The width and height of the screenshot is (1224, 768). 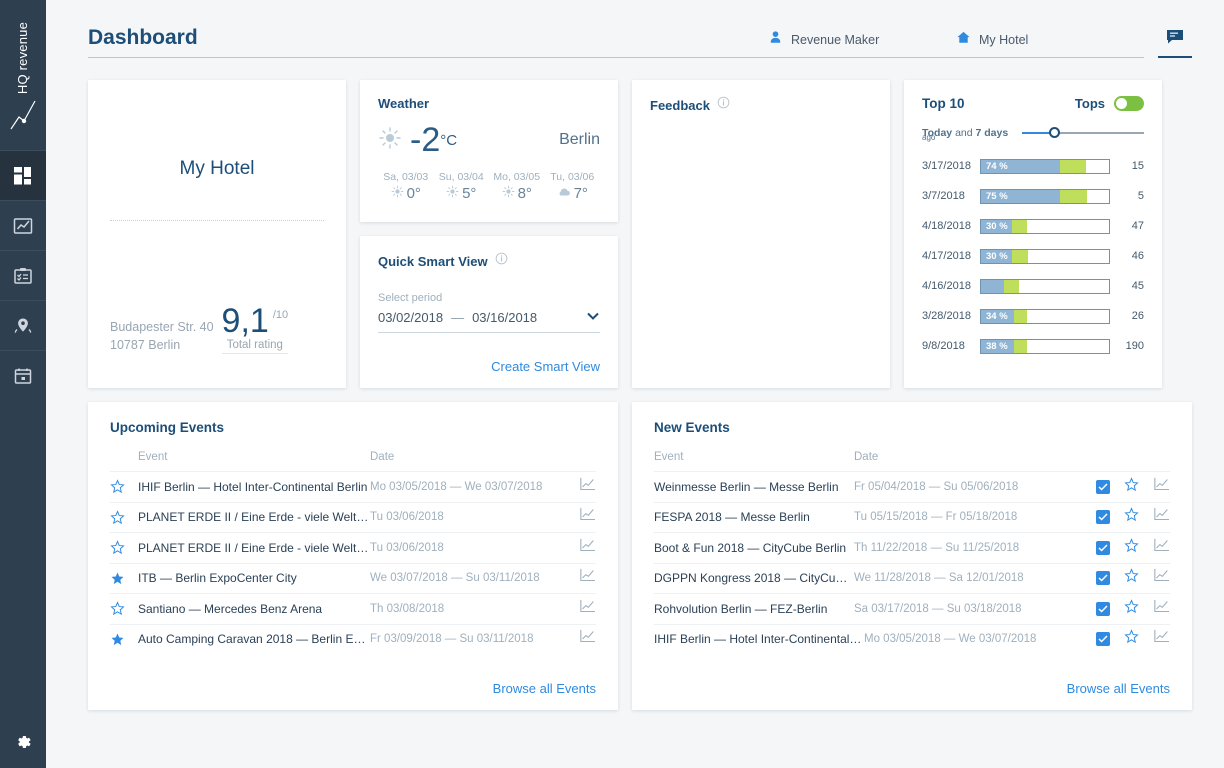 I want to click on event-name: Weinmesse Berlin — Messe Berlin, so click(x=746, y=486).